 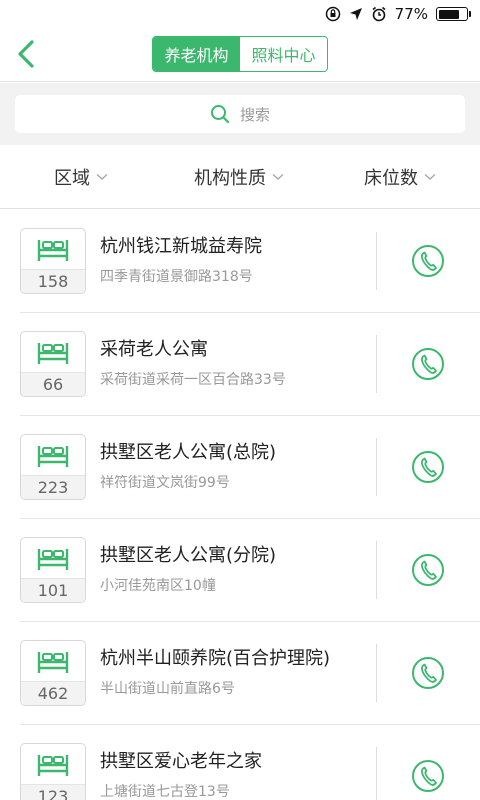 What do you see at coordinates (165, 483) in the screenshot?
I see `institution-address: 祥符街道文岚街99号` at bounding box center [165, 483].